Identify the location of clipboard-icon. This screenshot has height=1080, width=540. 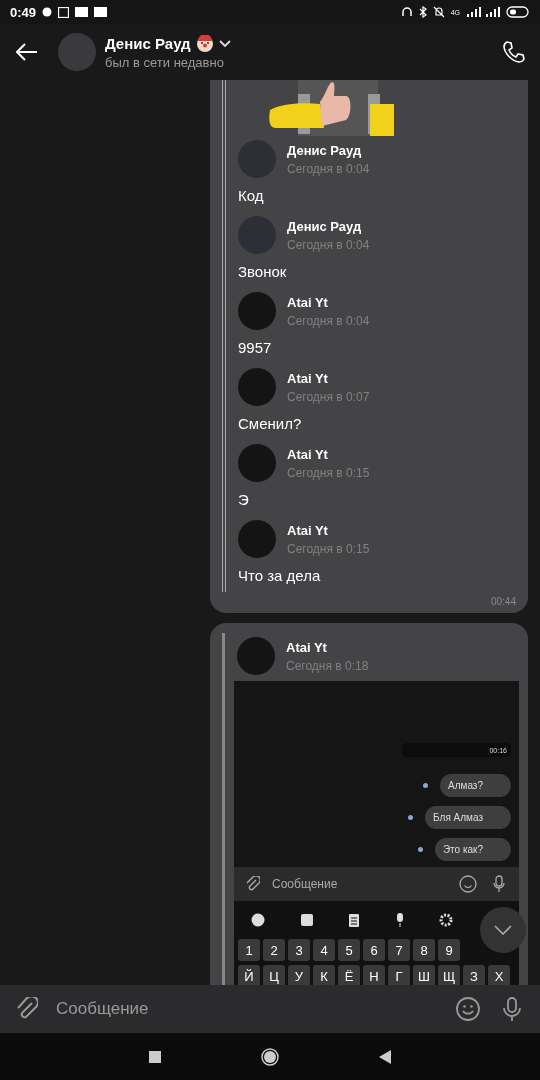
(354, 920).